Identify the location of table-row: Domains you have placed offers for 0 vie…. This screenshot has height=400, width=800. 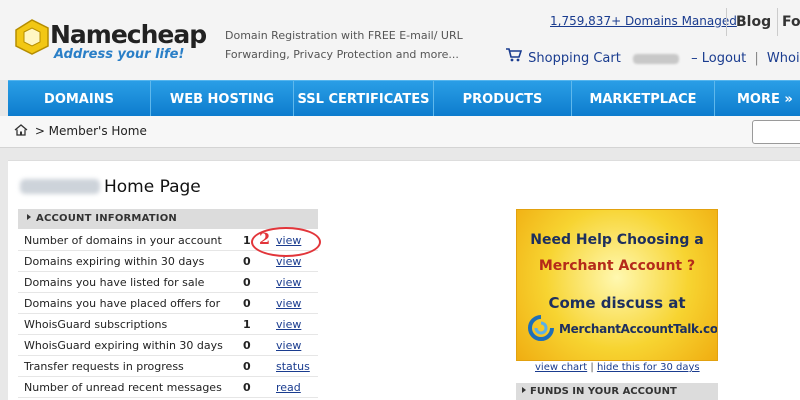
(168, 303).